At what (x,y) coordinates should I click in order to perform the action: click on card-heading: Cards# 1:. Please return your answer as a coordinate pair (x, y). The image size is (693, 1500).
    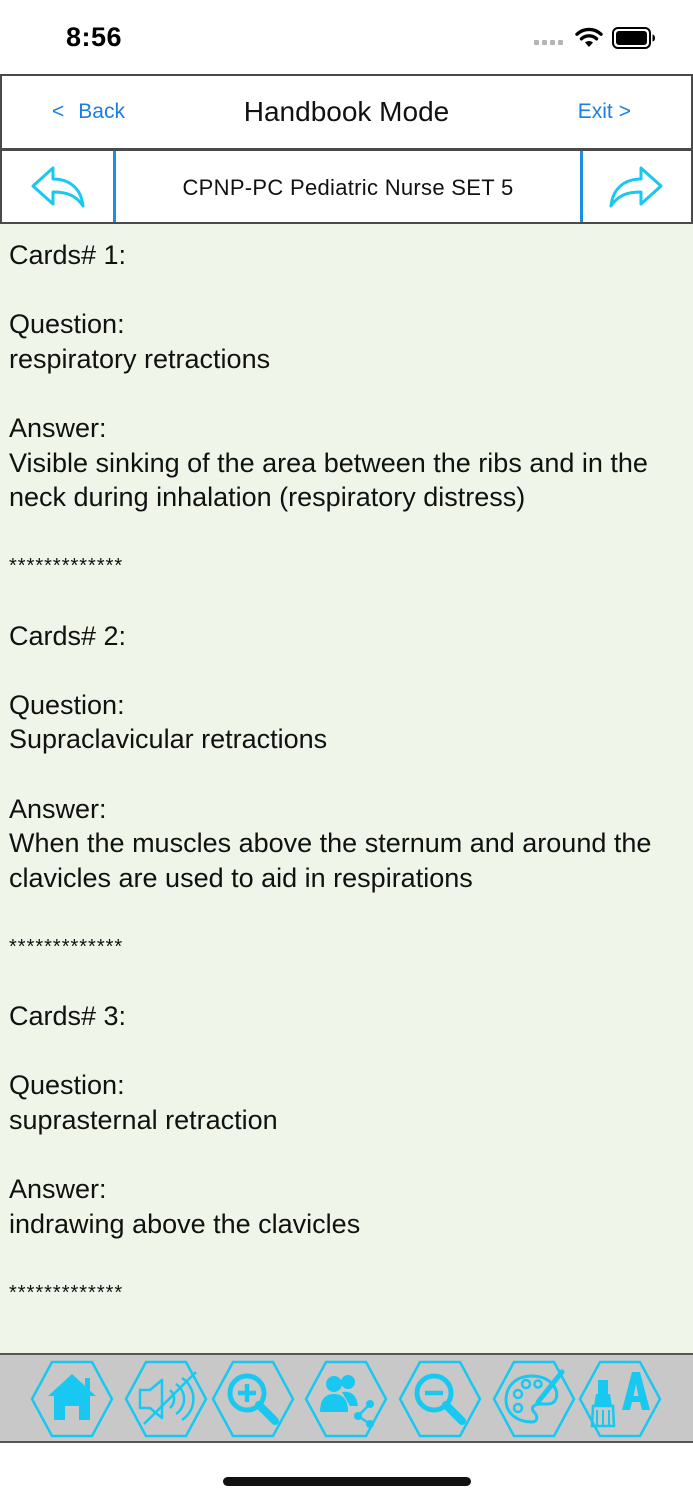
    Looking at the image, I should click on (68, 255).